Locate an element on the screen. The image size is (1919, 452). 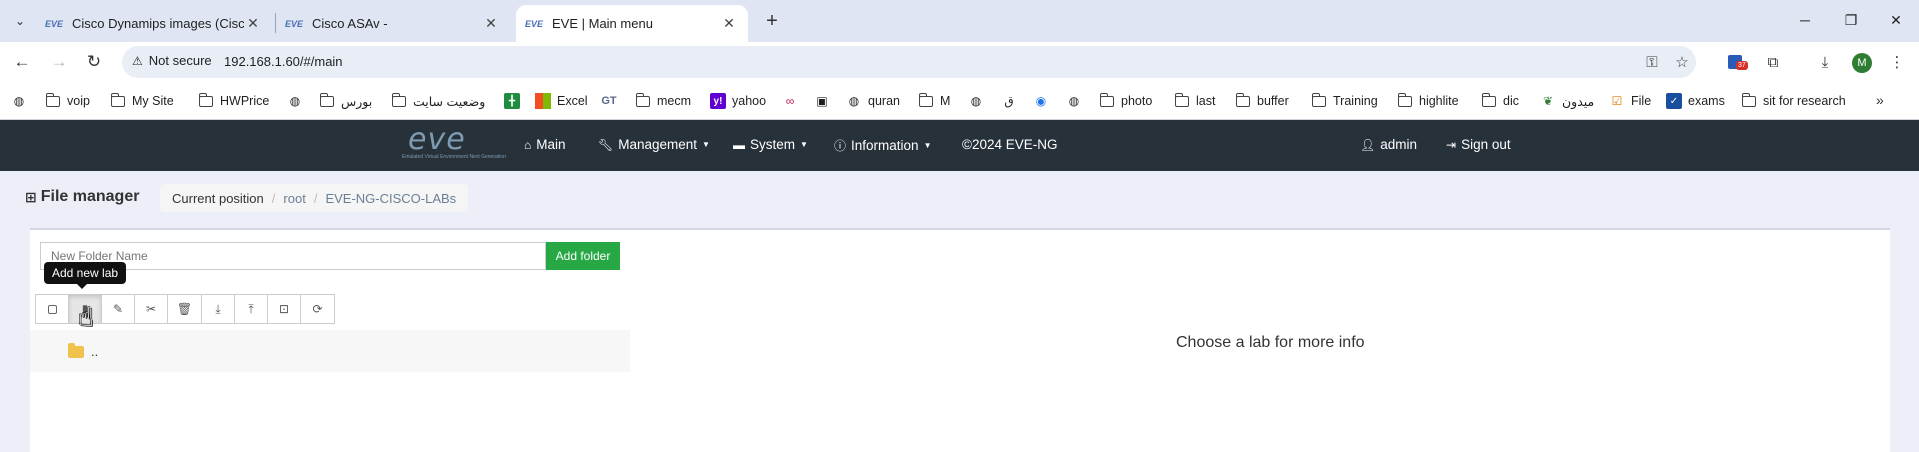
rename-button: ✎ is located at coordinates (118, 309).